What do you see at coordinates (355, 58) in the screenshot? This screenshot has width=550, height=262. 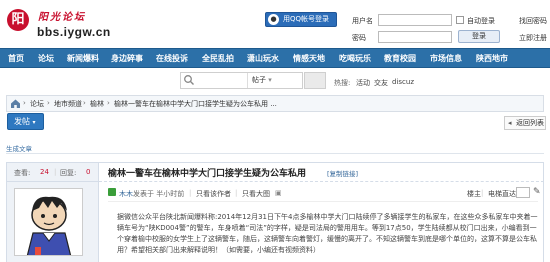 I see `nav-food-fun: 吃喝玩乐` at bounding box center [355, 58].